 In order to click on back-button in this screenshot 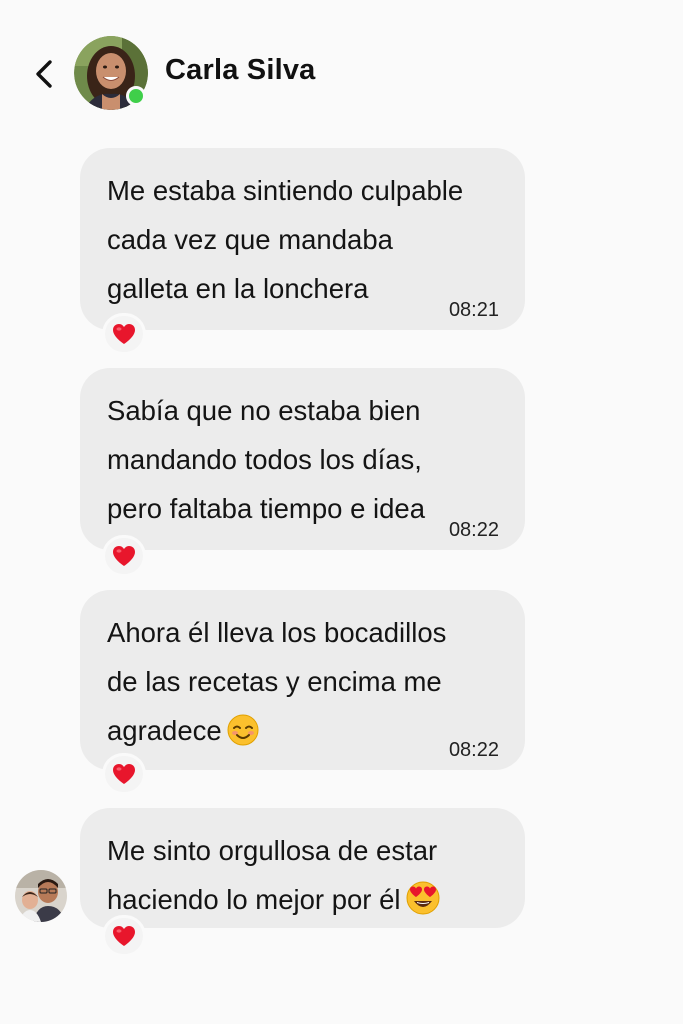, I will do `click(45, 74)`.